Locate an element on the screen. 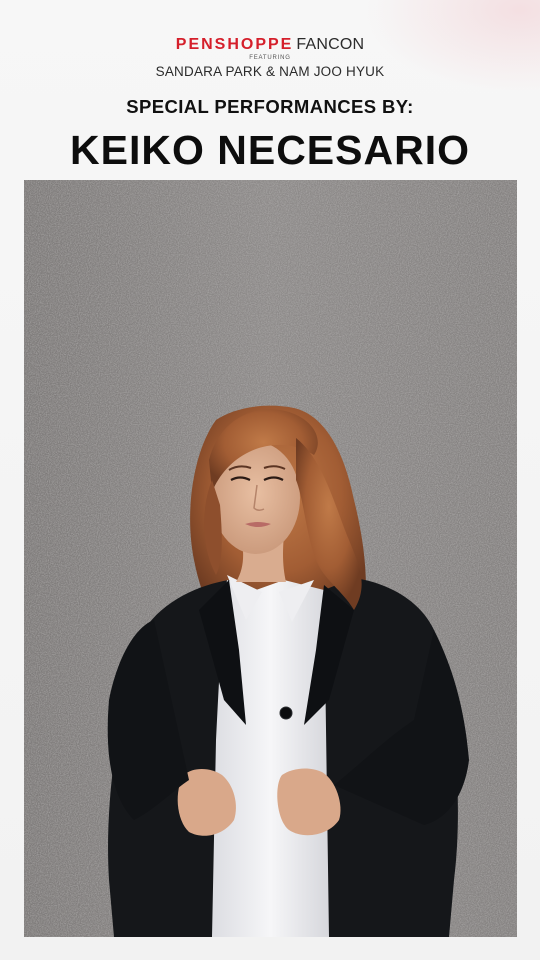 The width and height of the screenshot is (540, 960). featuring-label: FEATURING is located at coordinates (270, 58).